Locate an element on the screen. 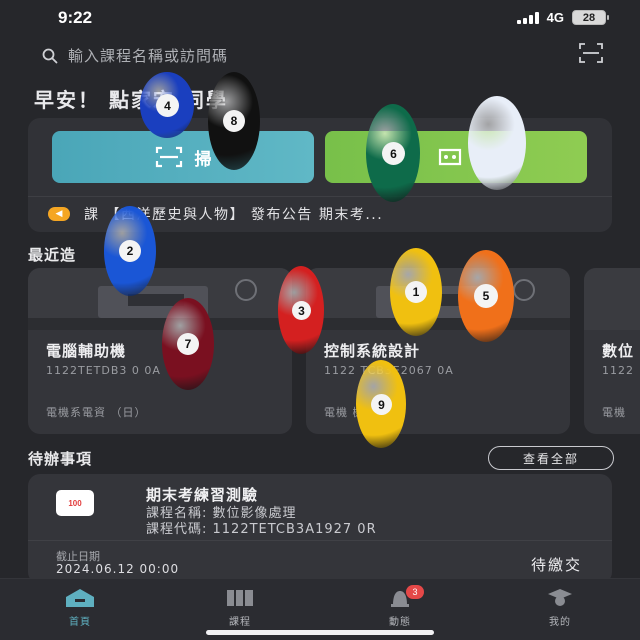  search-icon is located at coordinates (50, 56).